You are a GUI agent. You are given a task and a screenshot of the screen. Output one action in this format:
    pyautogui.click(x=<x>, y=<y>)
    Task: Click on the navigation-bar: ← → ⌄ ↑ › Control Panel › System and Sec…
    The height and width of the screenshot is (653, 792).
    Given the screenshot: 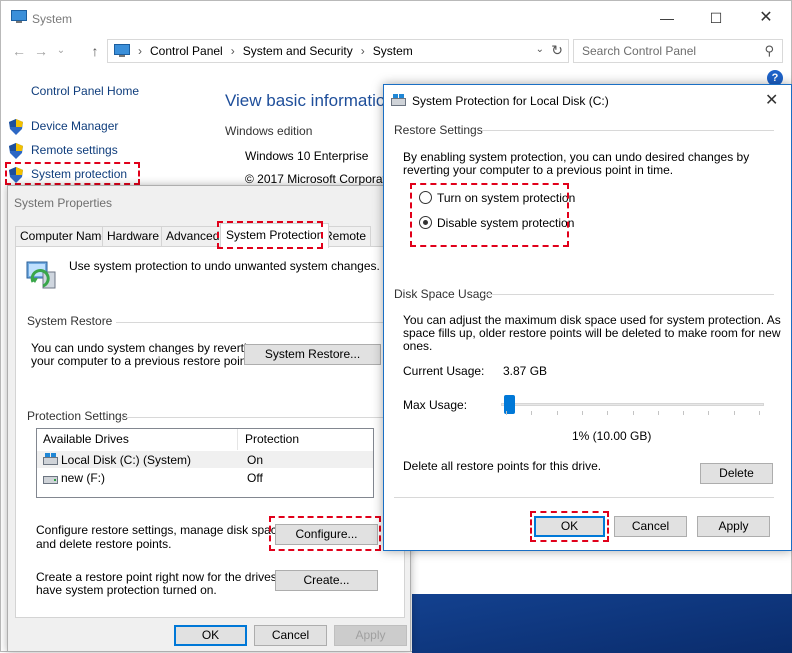 What is the action you would take?
    pyautogui.click(x=400, y=51)
    